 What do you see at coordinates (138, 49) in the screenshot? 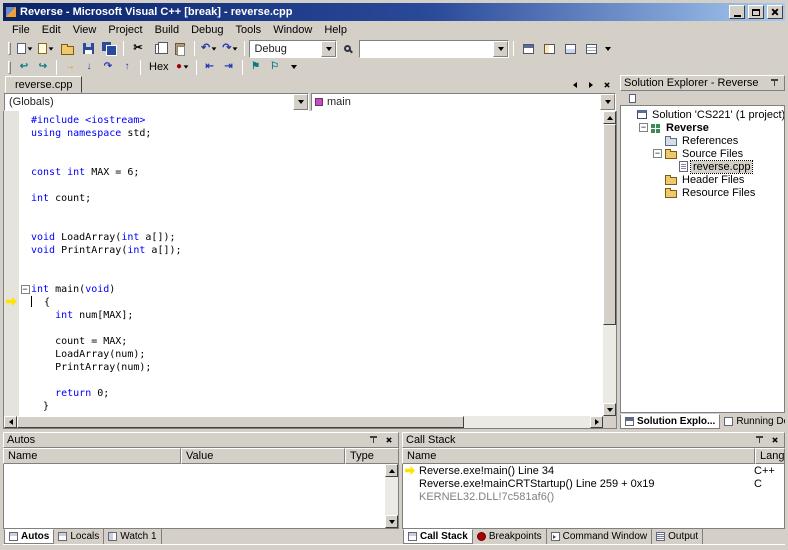
I see `cut-button: ✂` at bounding box center [138, 49].